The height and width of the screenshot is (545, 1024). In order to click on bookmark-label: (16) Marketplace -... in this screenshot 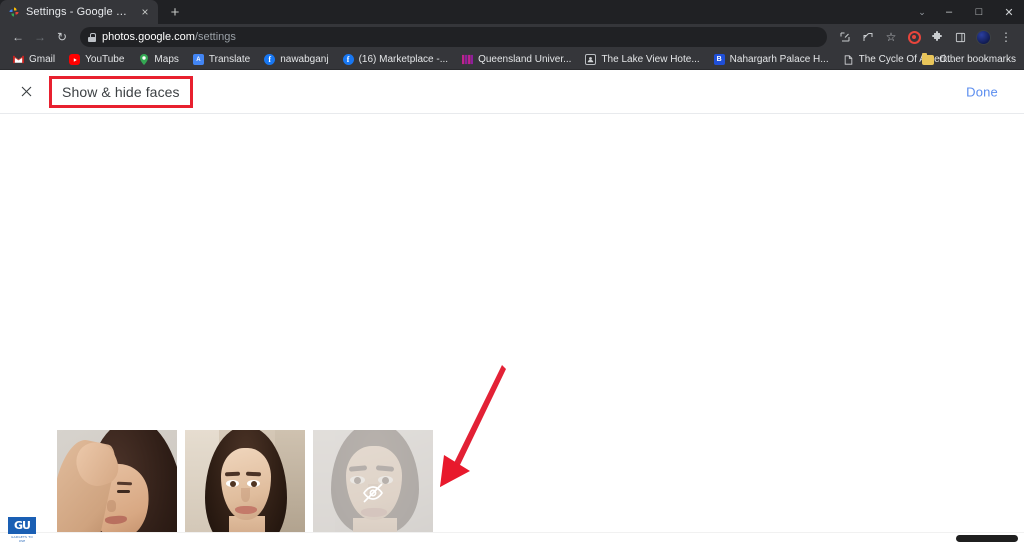, I will do `click(403, 59)`.